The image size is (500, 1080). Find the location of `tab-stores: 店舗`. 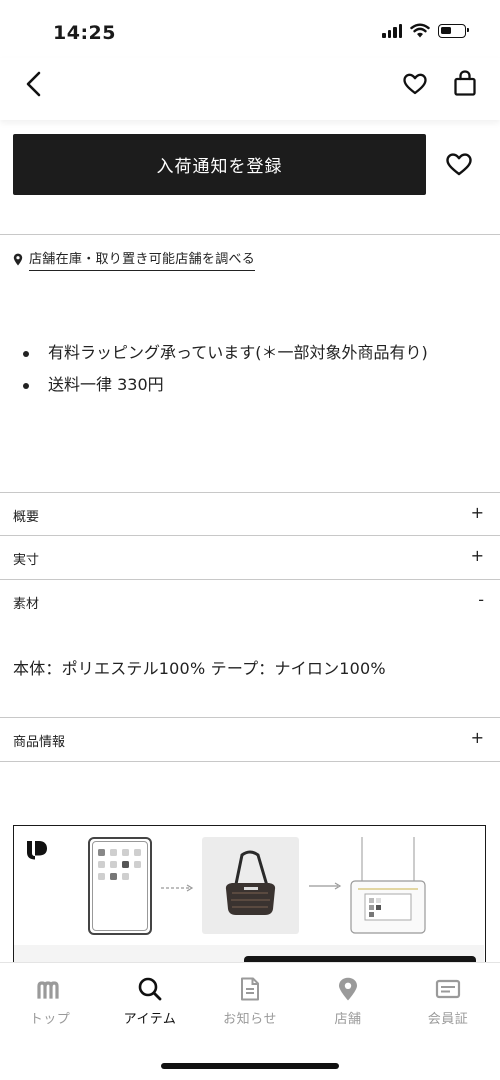

tab-stores: 店舗 is located at coordinates (348, 1007).